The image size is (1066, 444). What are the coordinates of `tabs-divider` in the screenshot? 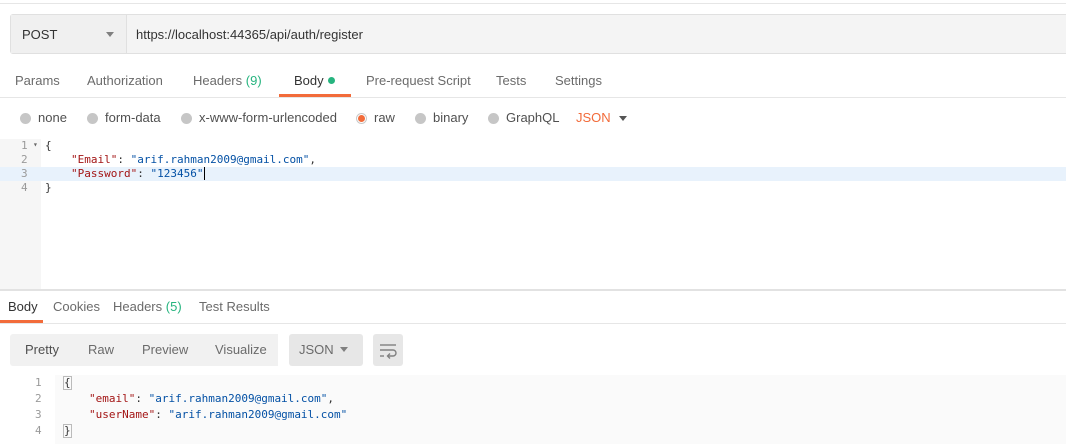 It's located at (533, 97).